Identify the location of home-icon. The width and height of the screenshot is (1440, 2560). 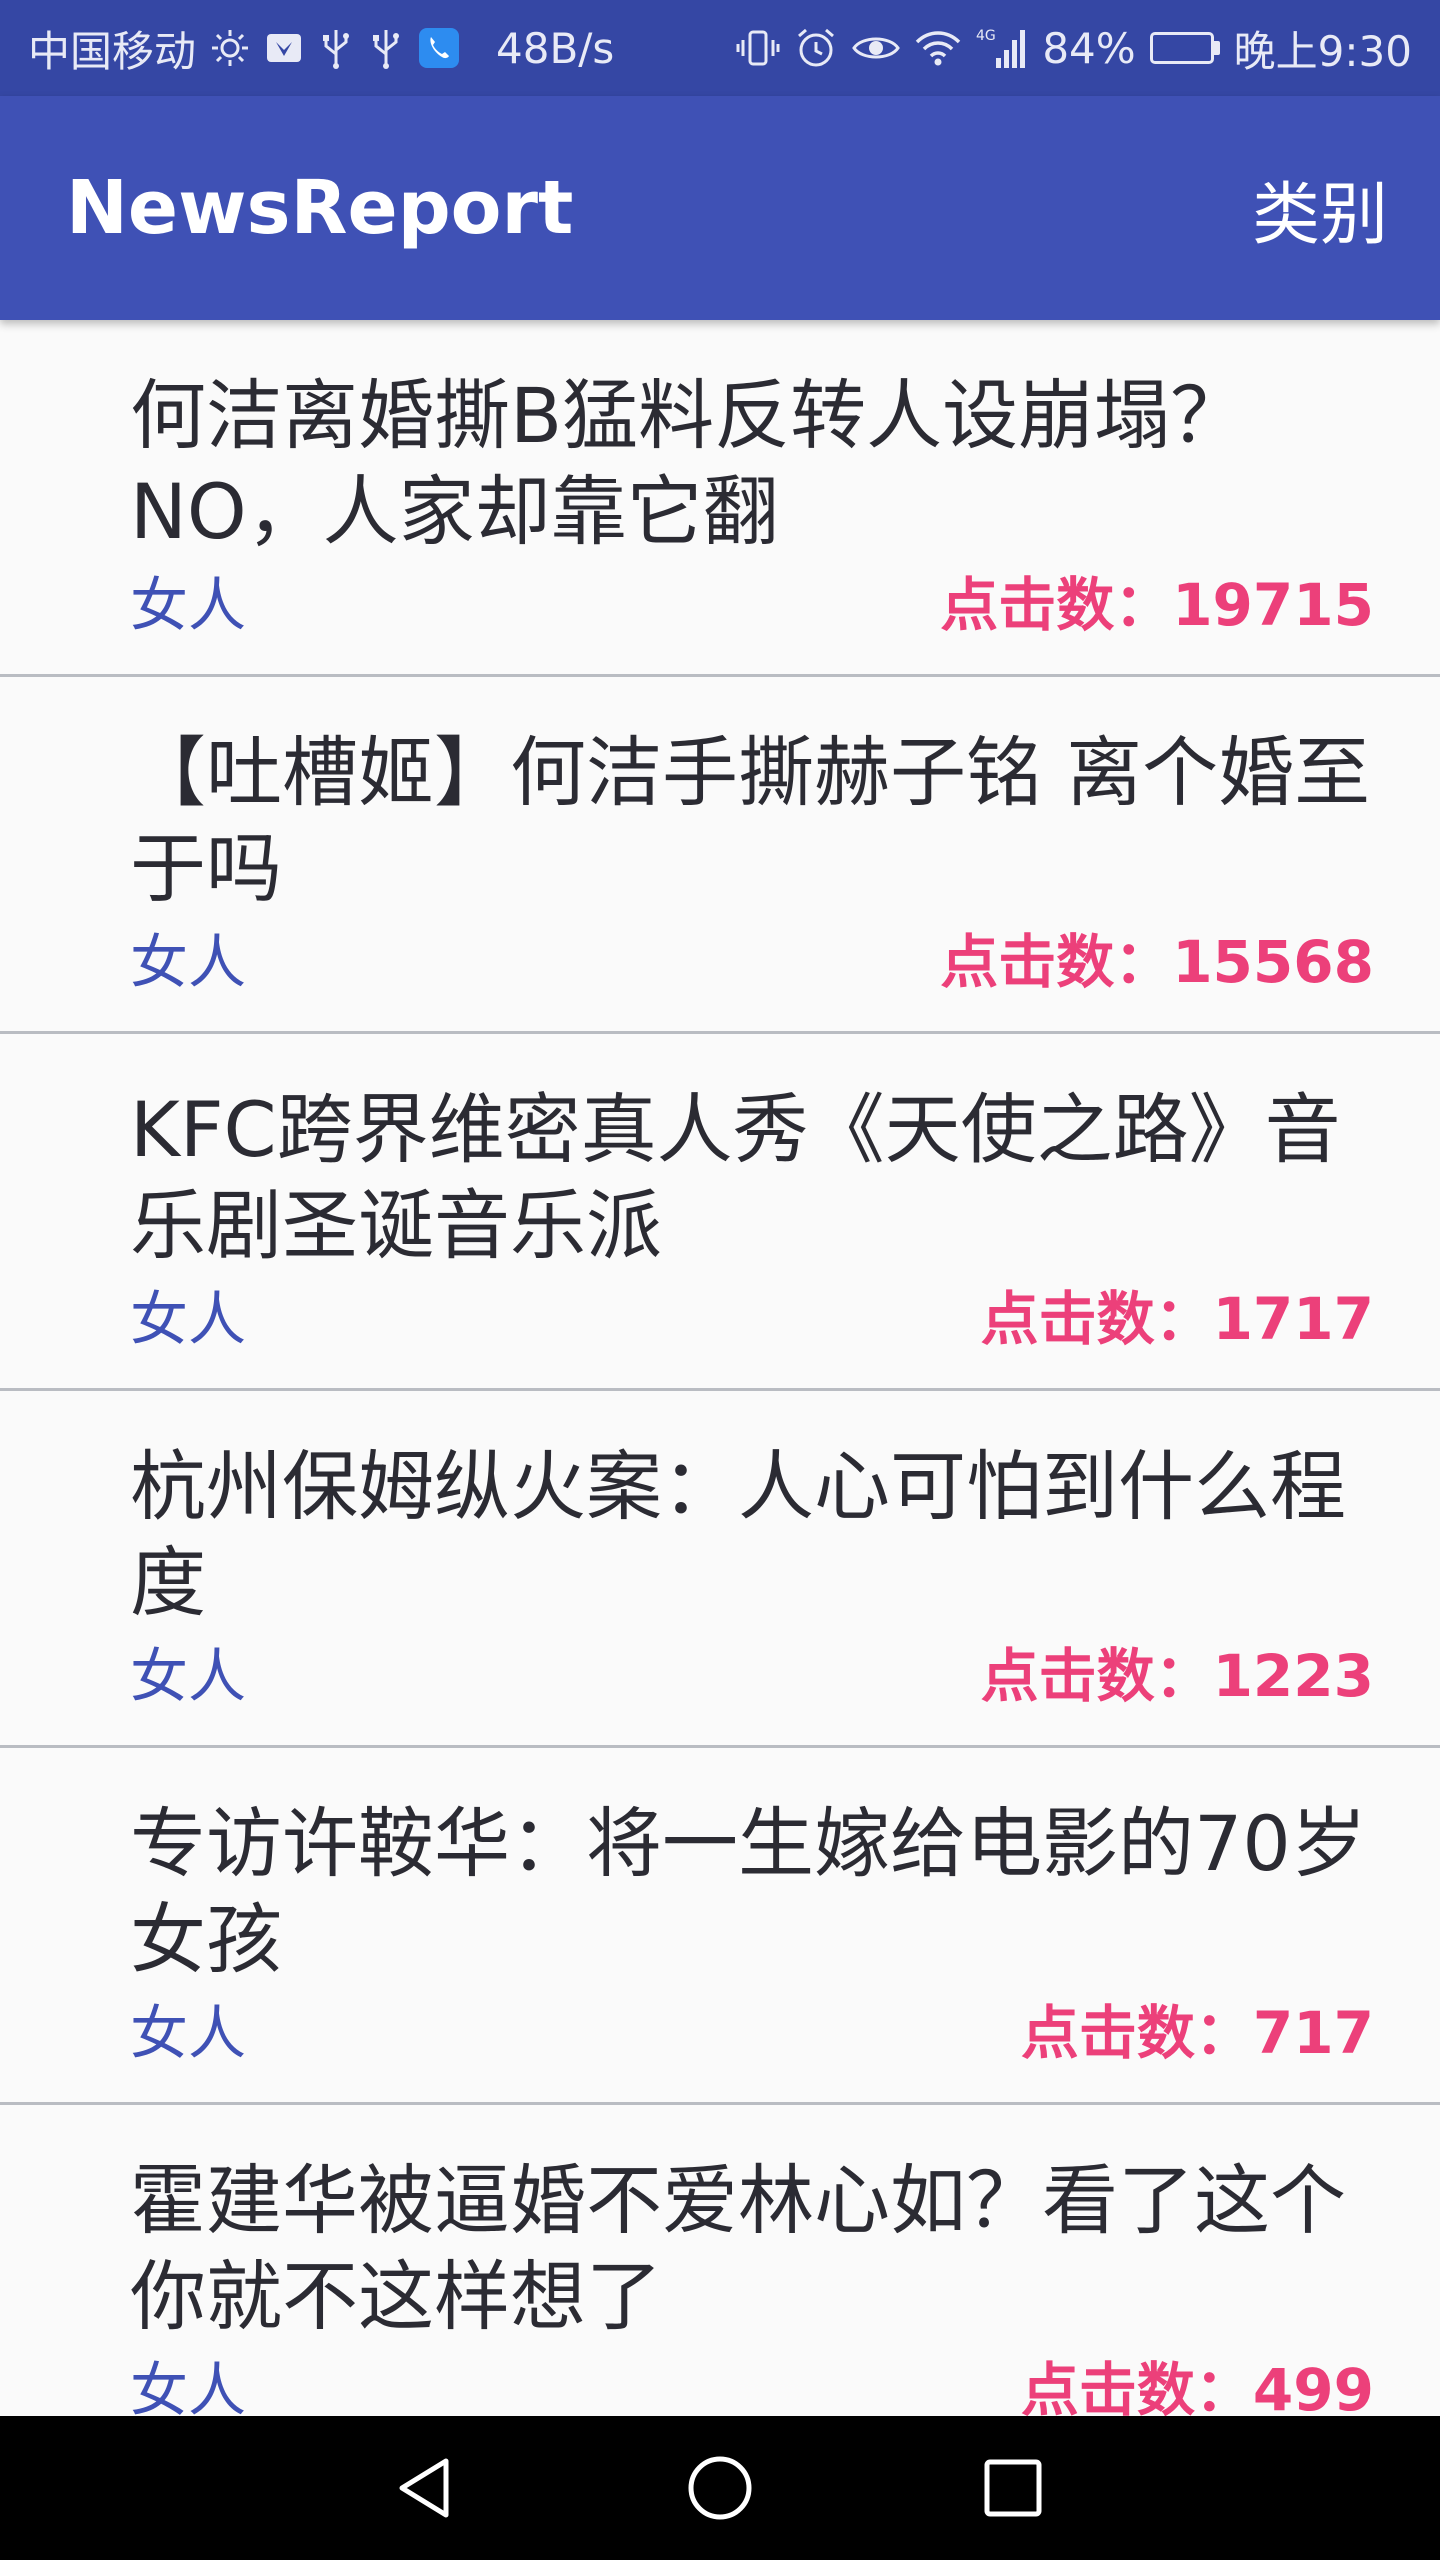
(720, 2488).